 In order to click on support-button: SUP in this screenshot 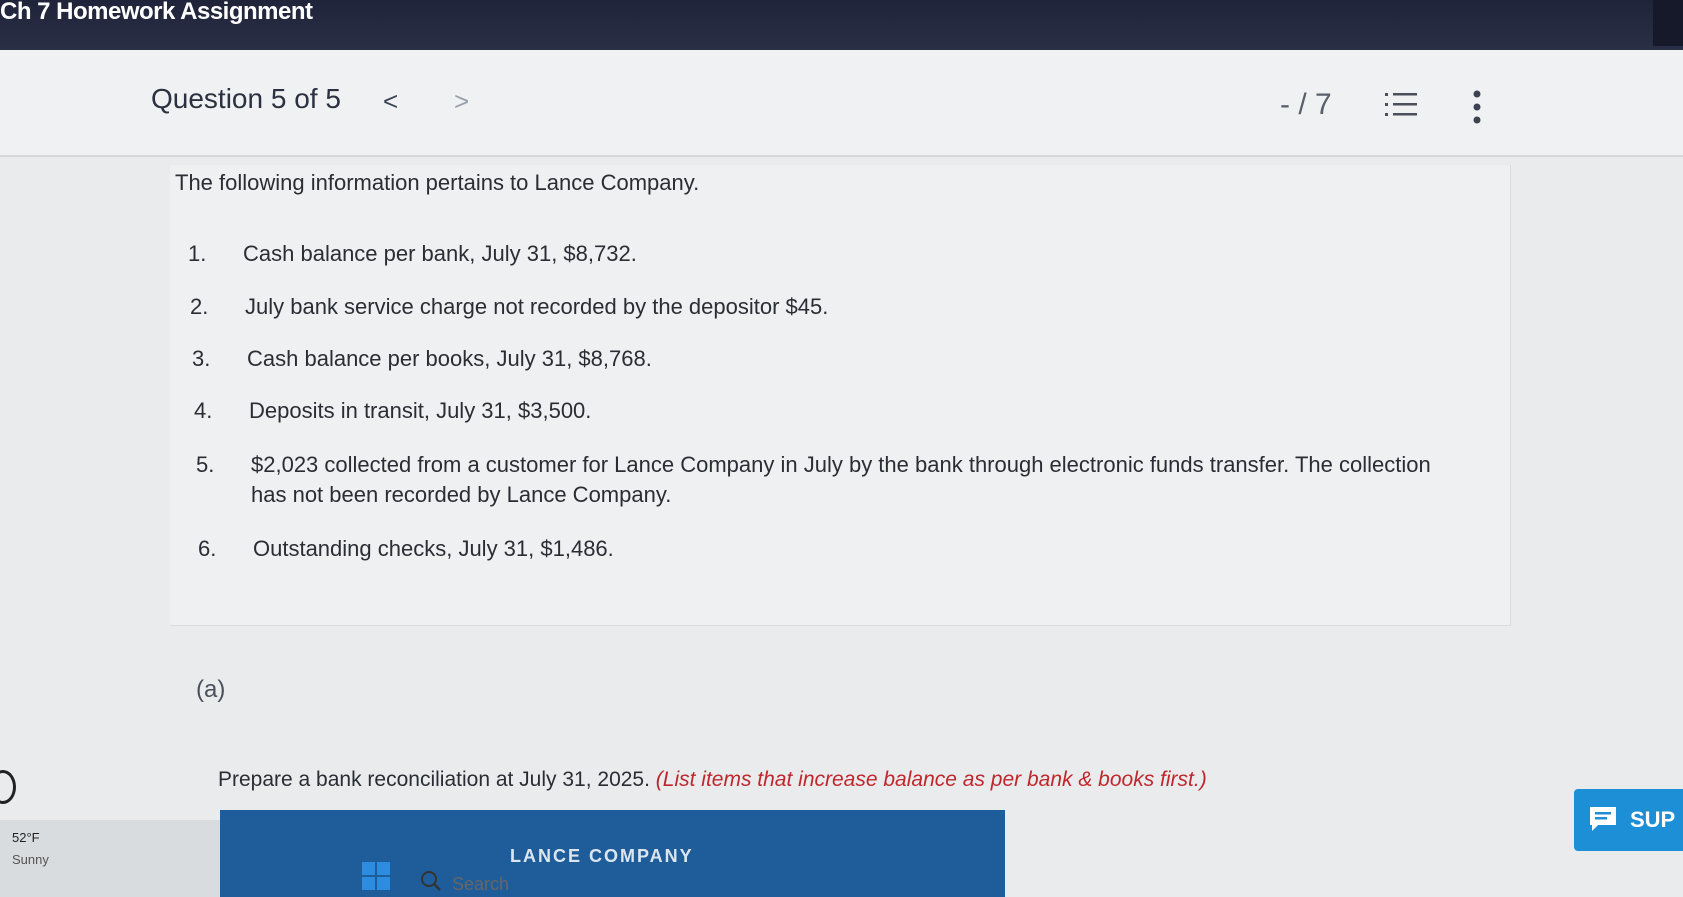, I will do `click(1628, 820)`.